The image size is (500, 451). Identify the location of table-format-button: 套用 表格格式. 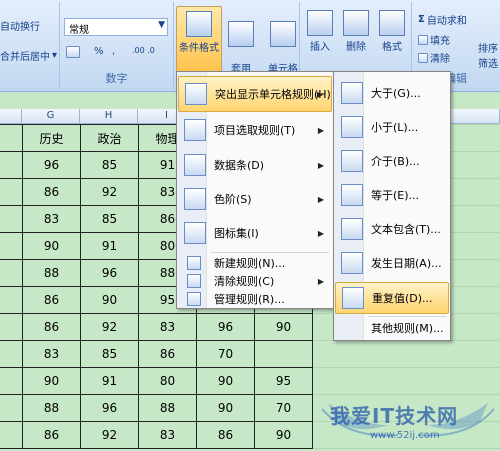
(241, 48).